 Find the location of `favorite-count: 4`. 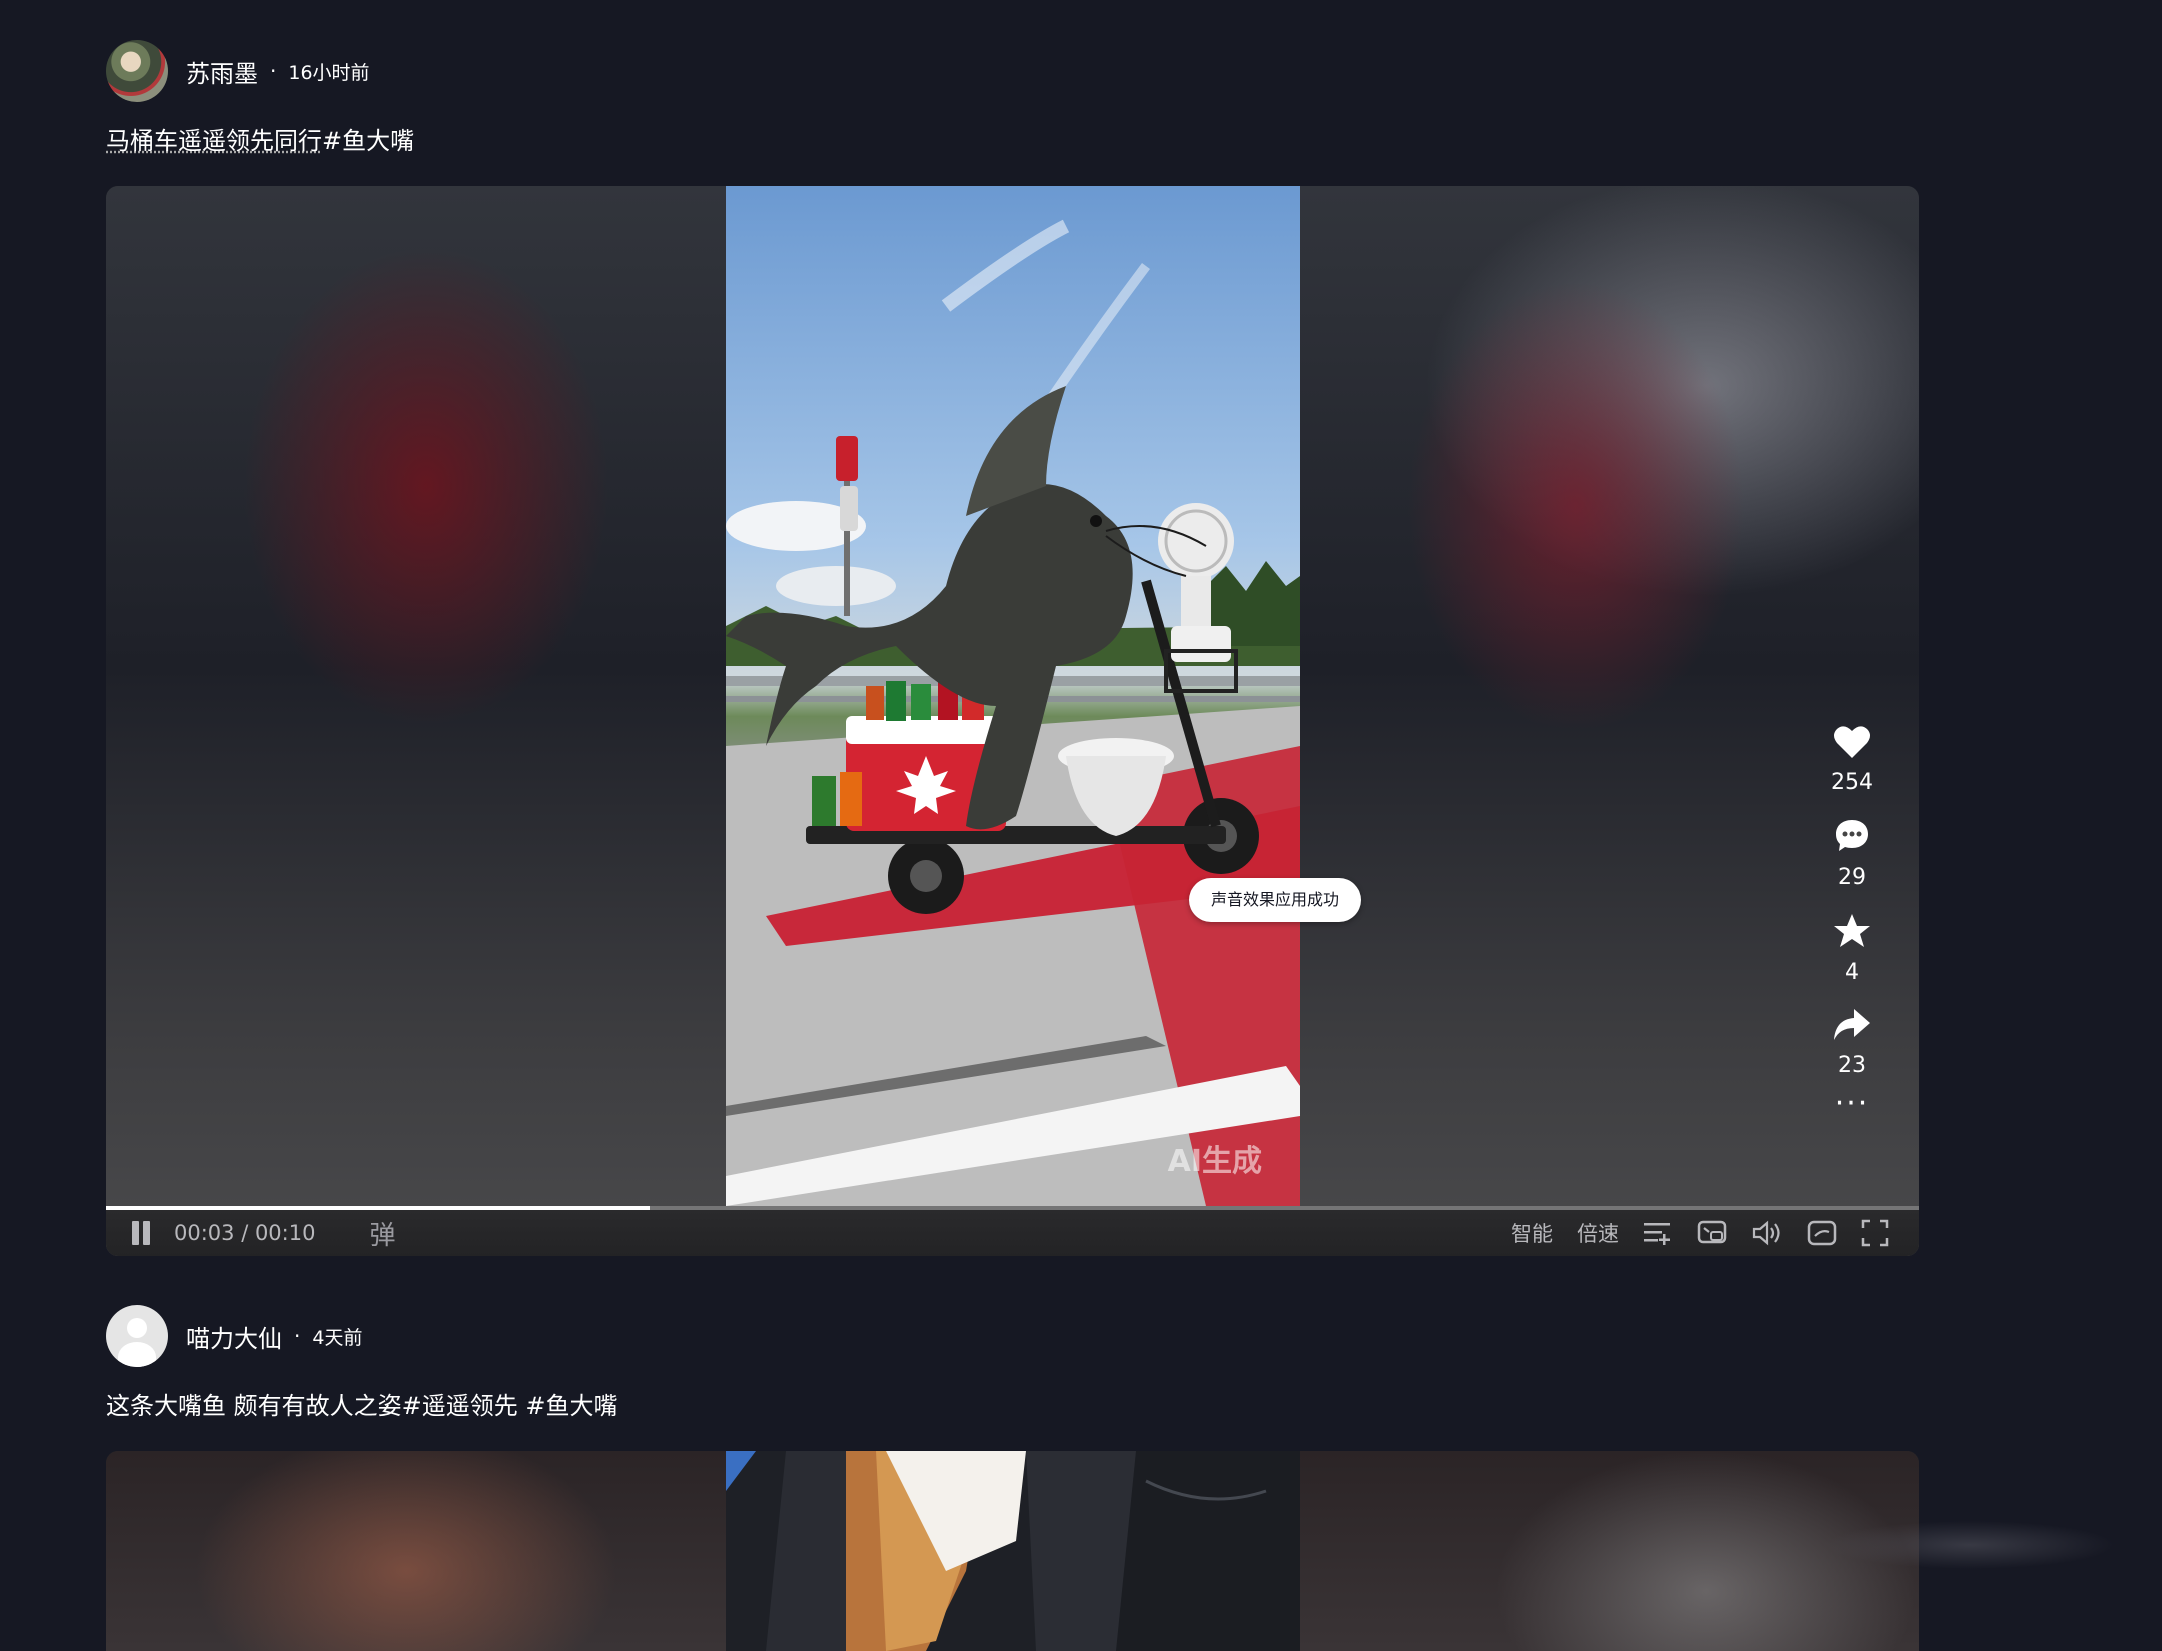

favorite-count: 4 is located at coordinates (1852, 972).